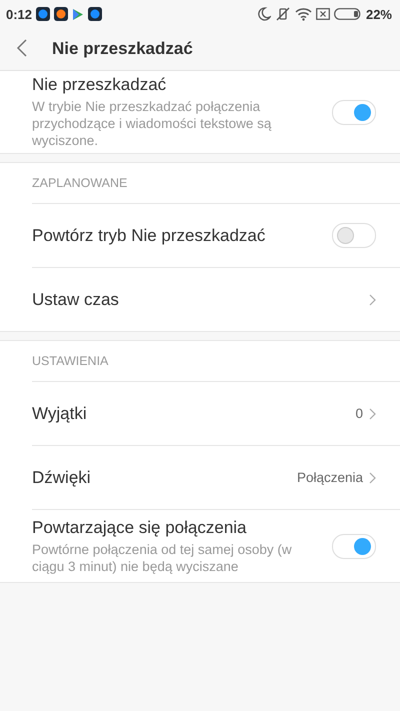 This screenshot has height=711, width=400. Describe the element at coordinates (164, 478) in the screenshot. I see `setting-label: Dźwięki` at that location.